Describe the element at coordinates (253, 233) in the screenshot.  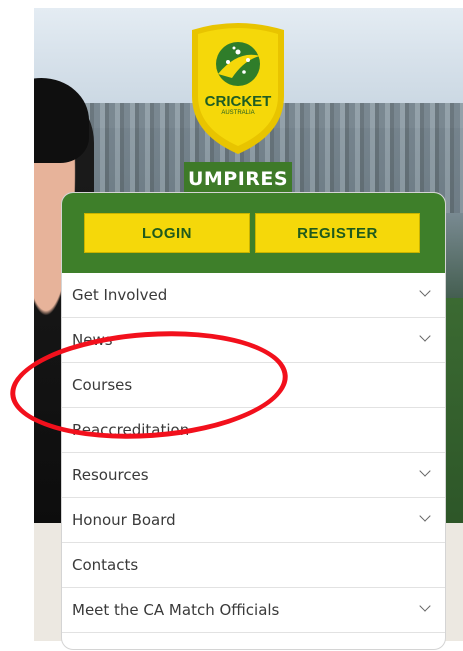
I see `auth-header: LOGIN REGISTER` at that location.